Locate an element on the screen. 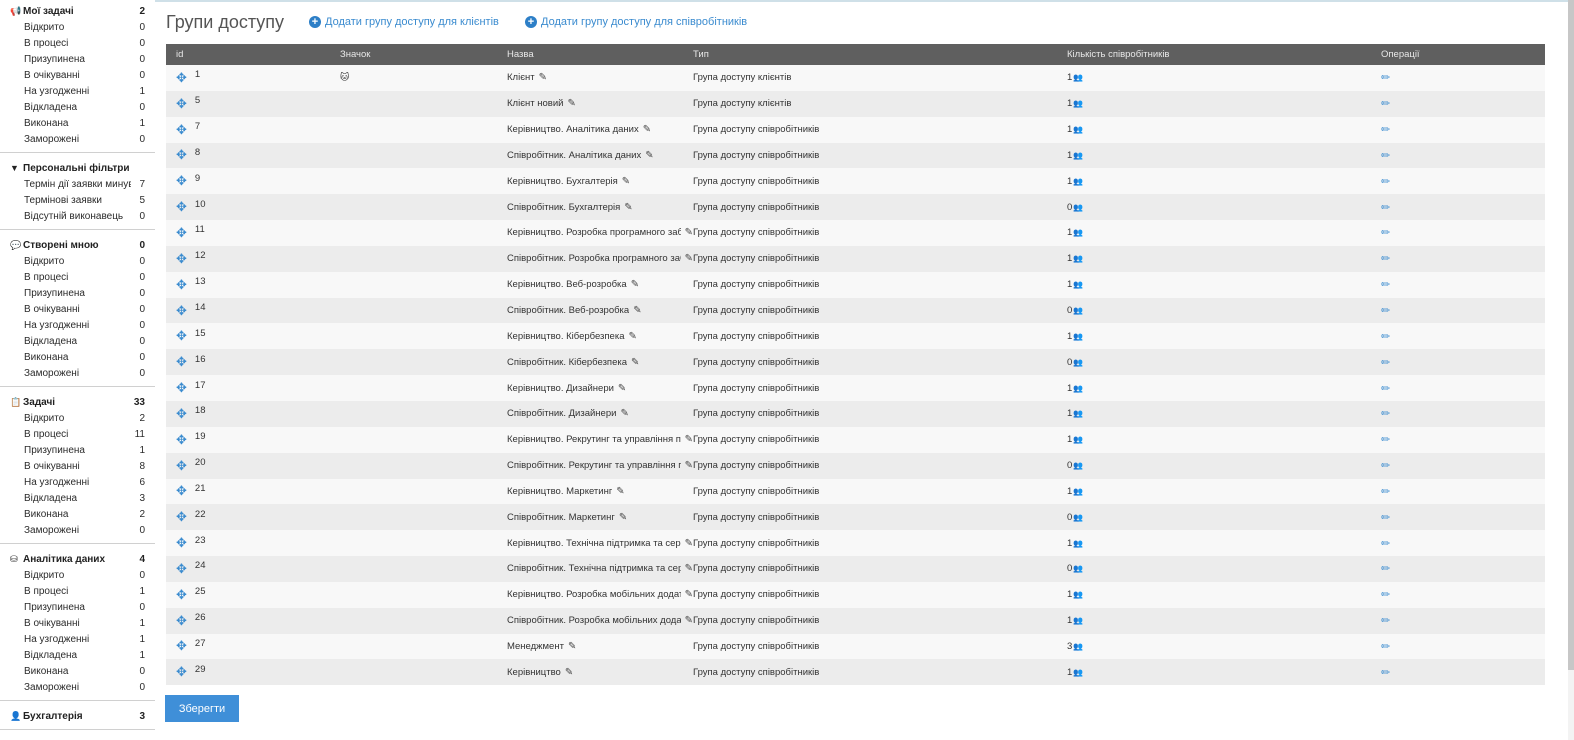 This screenshot has height=740, width=1574. sidebar-item: Призупинена 1 is located at coordinates (77, 450).